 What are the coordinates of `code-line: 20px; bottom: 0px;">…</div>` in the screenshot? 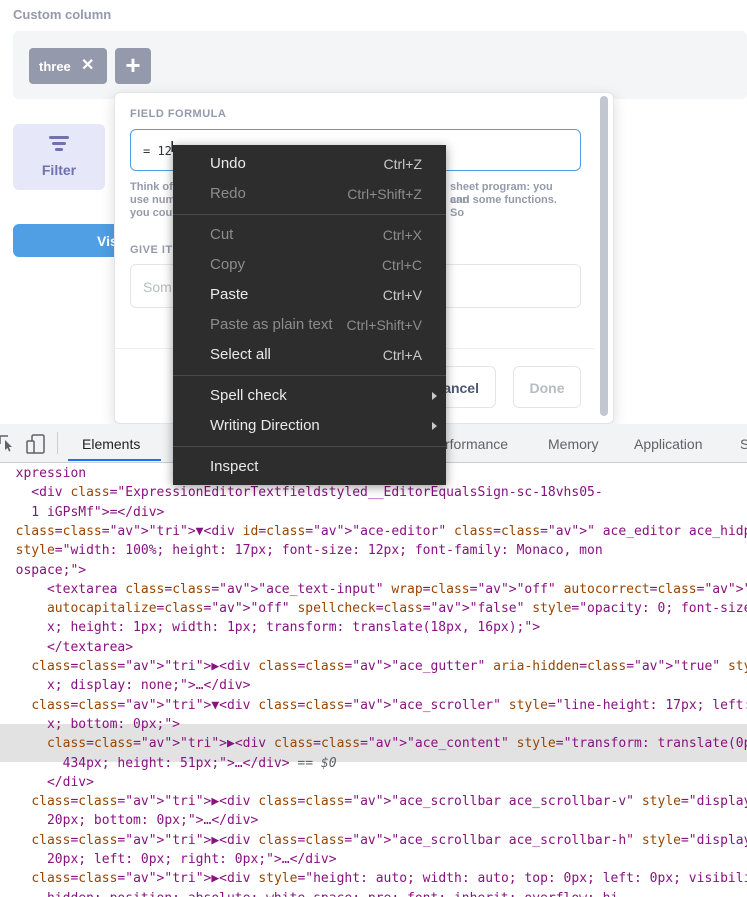 It's located at (373, 820).